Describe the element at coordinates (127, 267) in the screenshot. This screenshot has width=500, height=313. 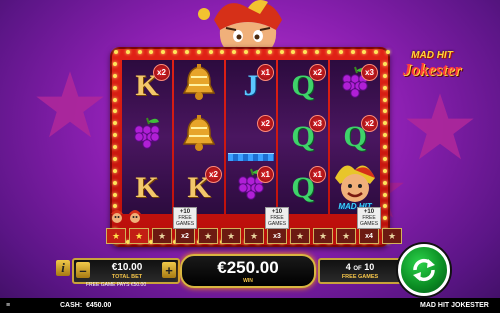
I see `total-bet-value: €10.00` at that location.